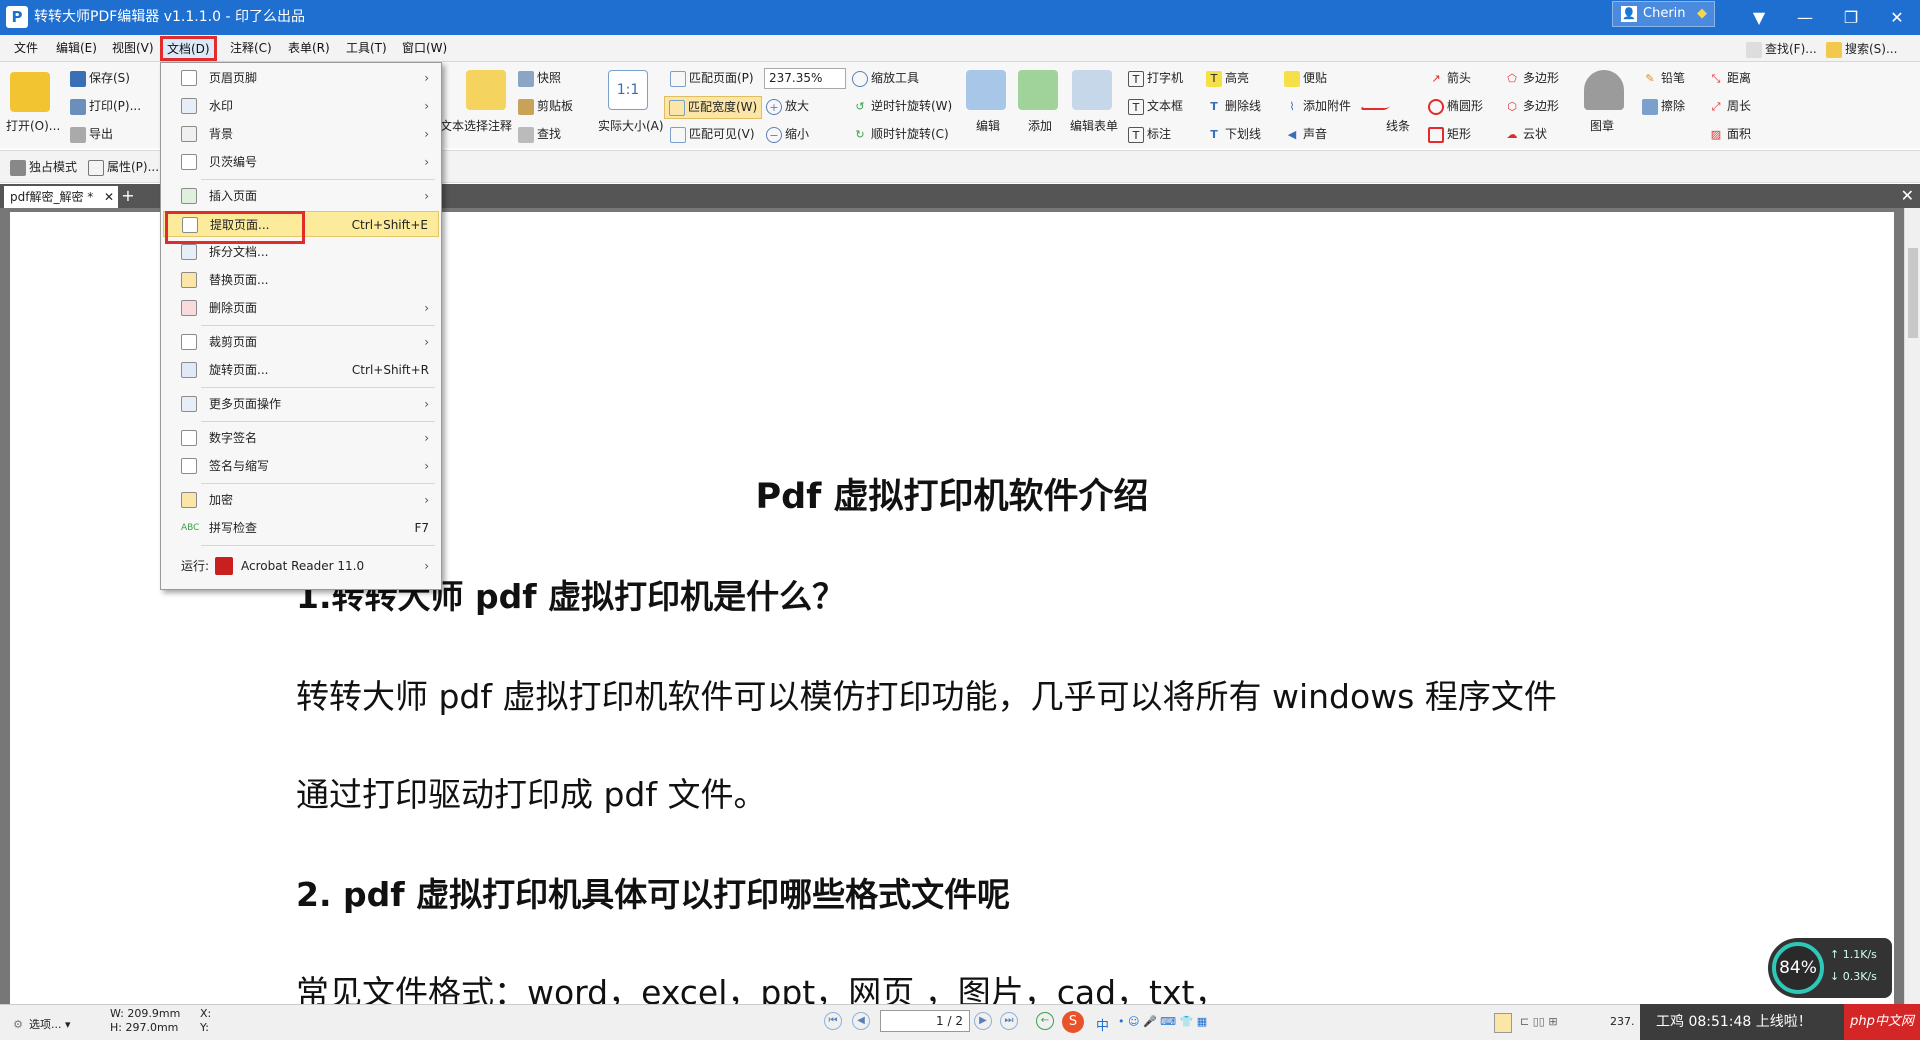 This screenshot has width=1920, height=1040. What do you see at coordinates (902, 106) in the screenshot?
I see `rotate-ccw-button: ↺ 逆时针旋转(W)` at bounding box center [902, 106].